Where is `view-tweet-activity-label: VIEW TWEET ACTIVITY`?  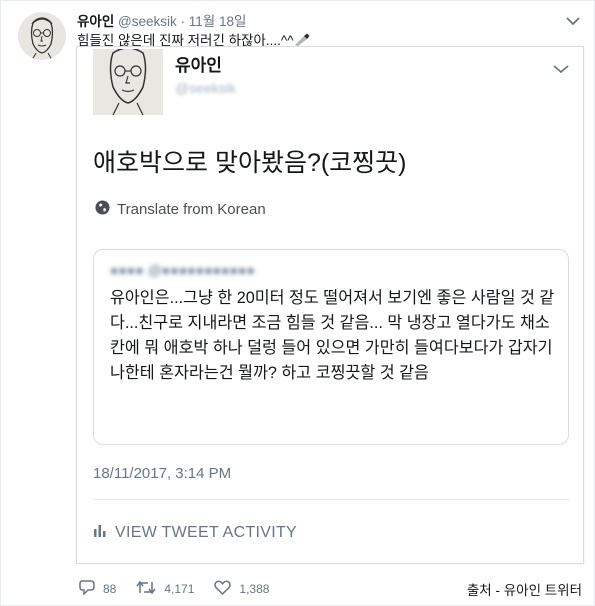 view-tweet-activity-label: VIEW TWEET ACTIVITY is located at coordinates (206, 532).